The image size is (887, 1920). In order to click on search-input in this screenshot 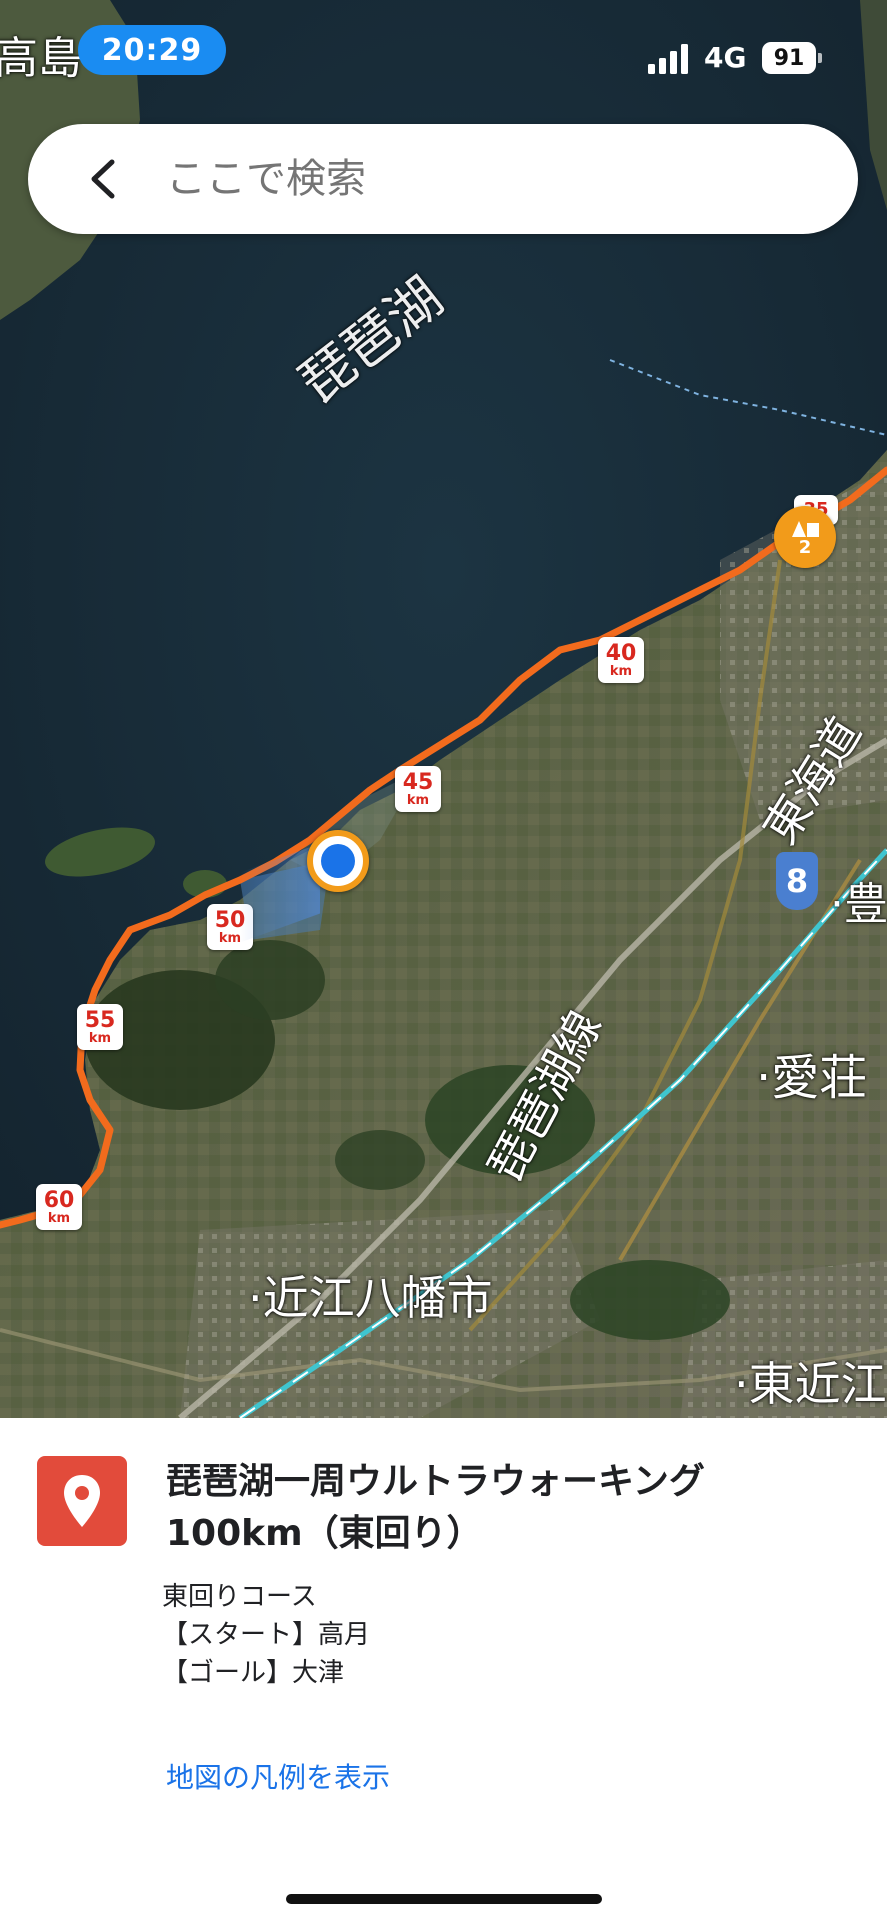, I will do `click(496, 179)`.